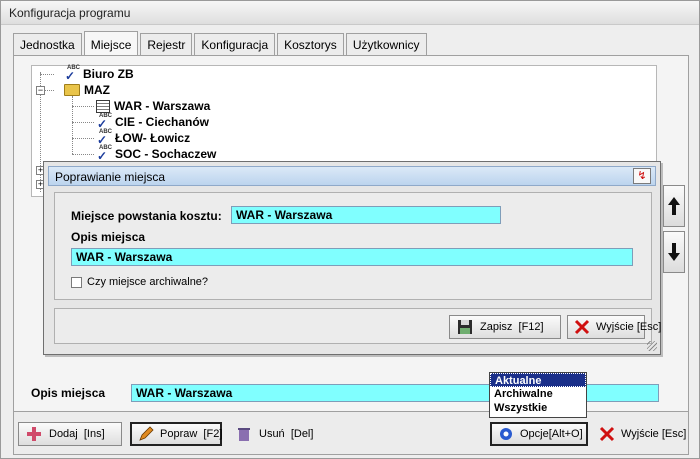 This screenshot has height=459, width=700. Describe the element at coordinates (94, 434) in the screenshot. I see `add-key: [Ins]` at that location.